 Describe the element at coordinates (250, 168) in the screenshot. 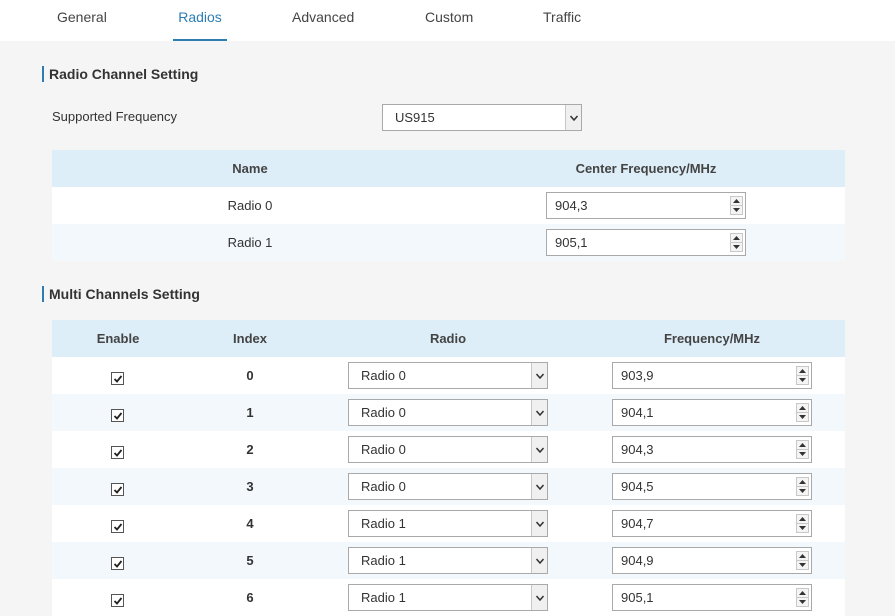

I see `column-header-name: Name` at that location.